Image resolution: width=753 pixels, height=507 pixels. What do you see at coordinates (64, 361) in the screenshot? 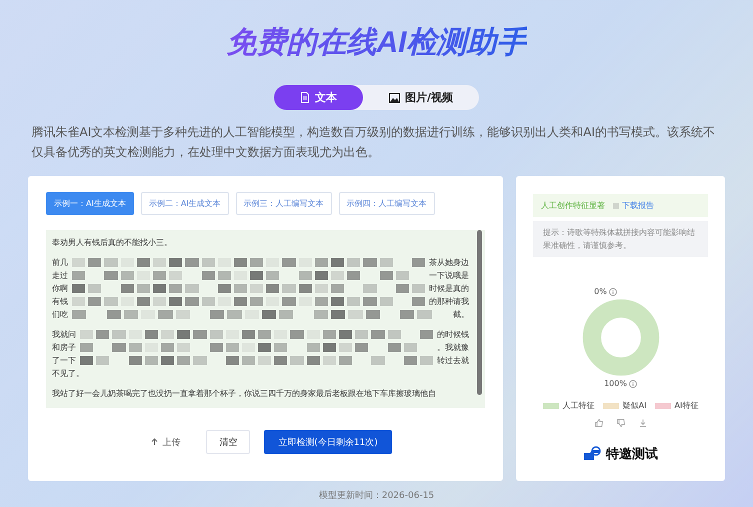
I see `text-line: 了一下` at bounding box center [64, 361].